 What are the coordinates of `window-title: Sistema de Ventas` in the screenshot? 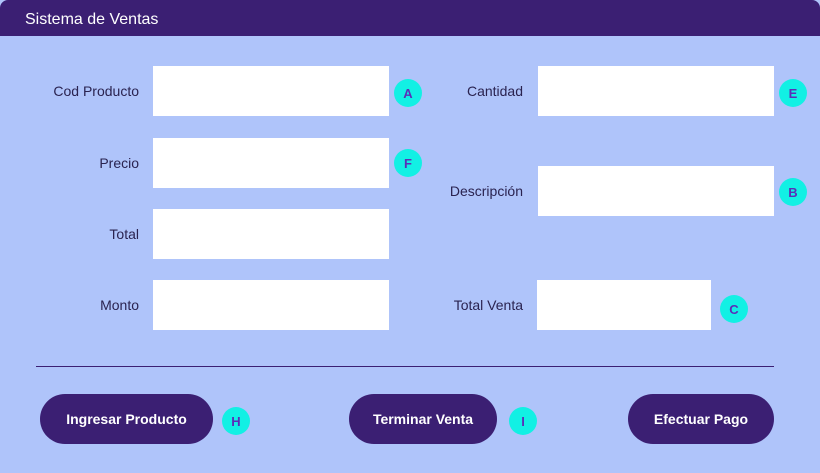 It's located at (92, 19).